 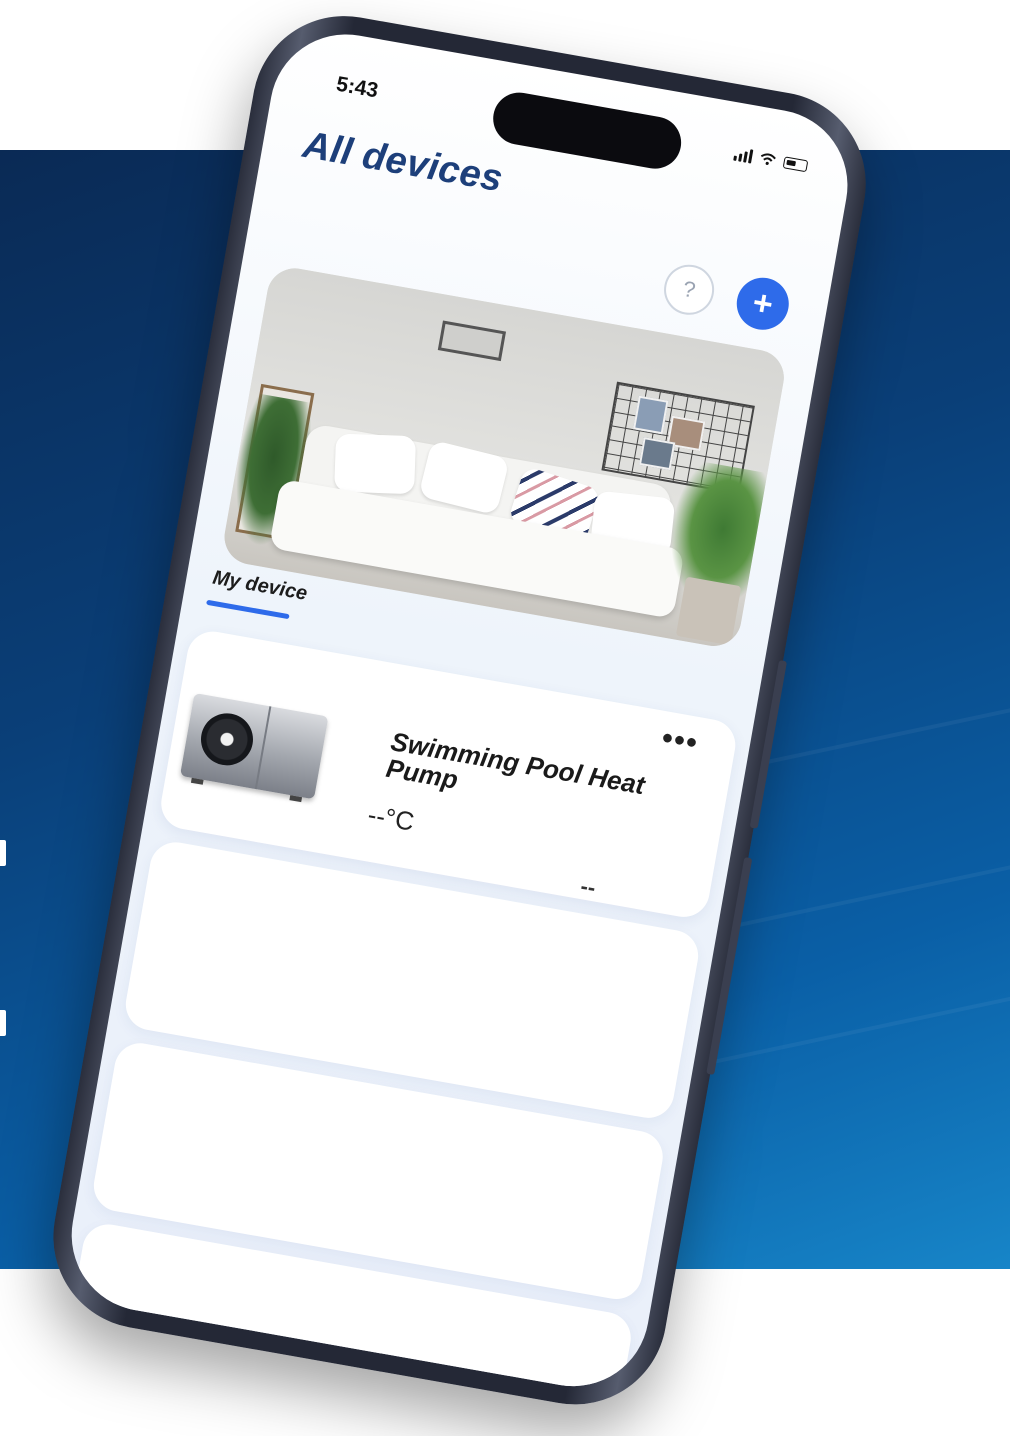 I want to click on wifi-icon, so click(x=768, y=159).